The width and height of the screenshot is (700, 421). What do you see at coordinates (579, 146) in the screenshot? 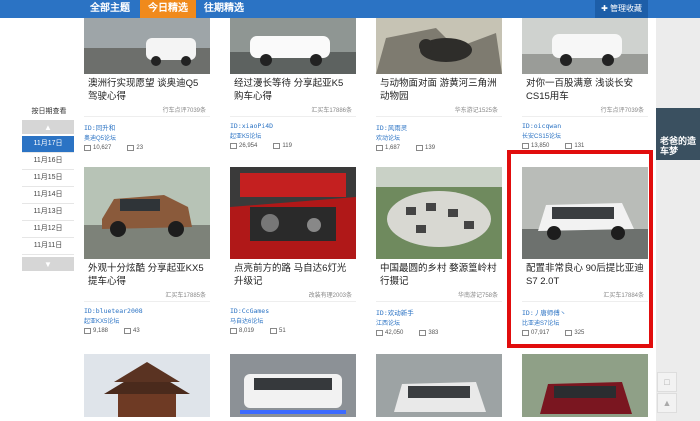
I see `reply-count: 131` at bounding box center [579, 146].